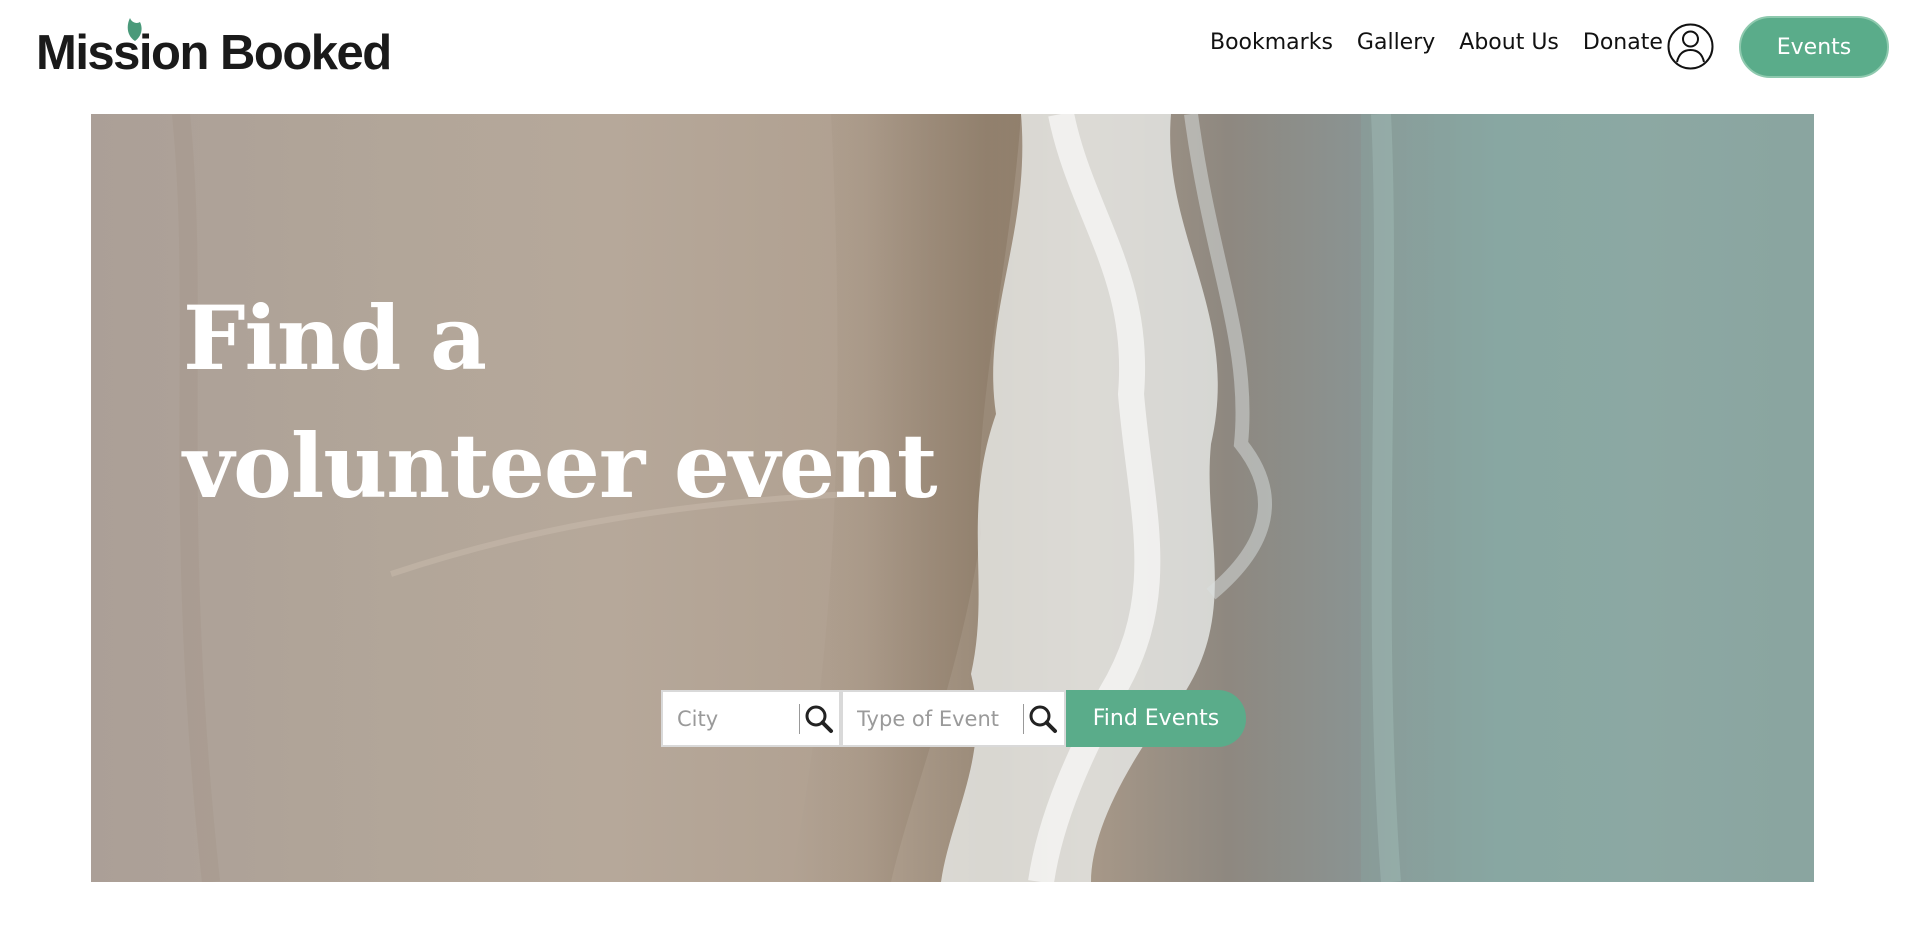 The height and width of the screenshot is (933, 1905). What do you see at coordinates (1623, 42) in the screenshot?
I see `nav-donate: Donate` at bounding box center [1623, 42].